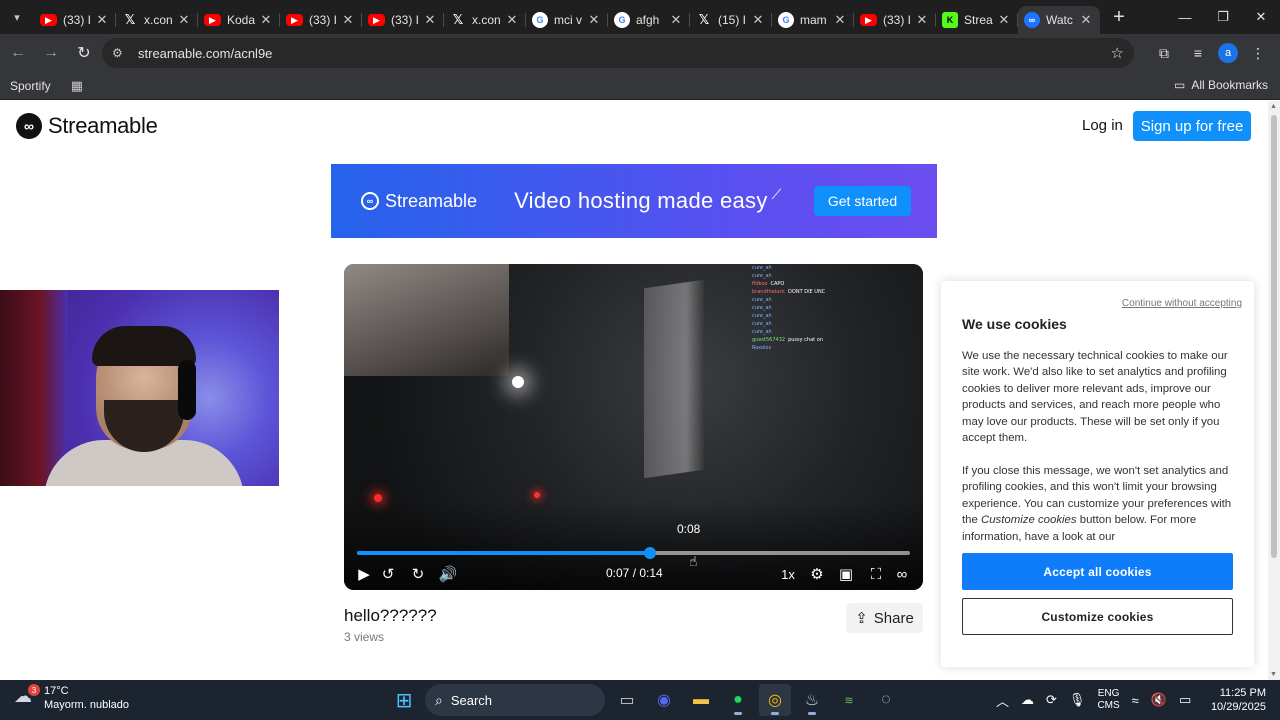 The image size is (1280, 720). I want to click on customize-cookies-button: Customize cookies, so click(1097, 616).